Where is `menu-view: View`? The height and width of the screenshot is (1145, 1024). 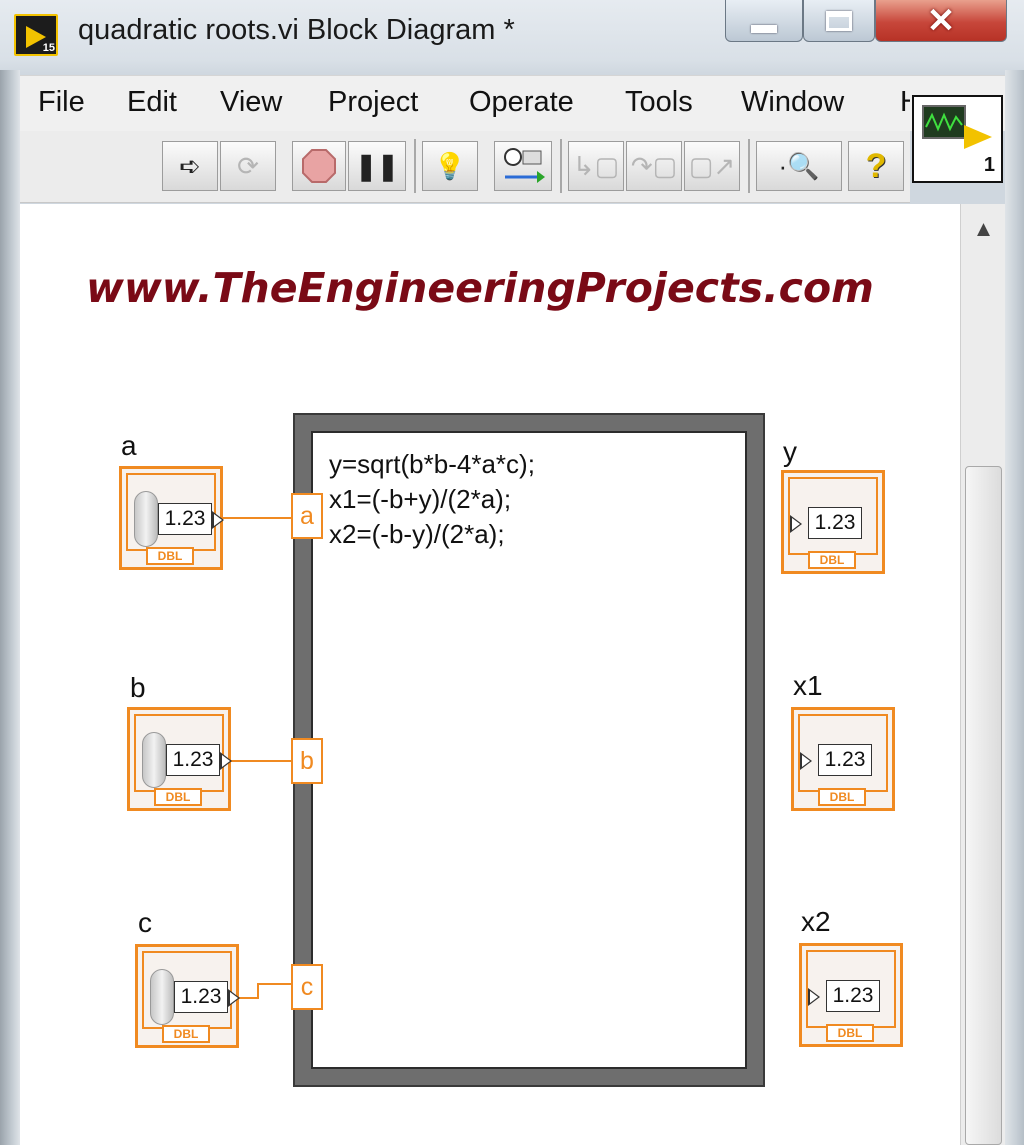
menu-view: View is located at coordinates (251, 102).